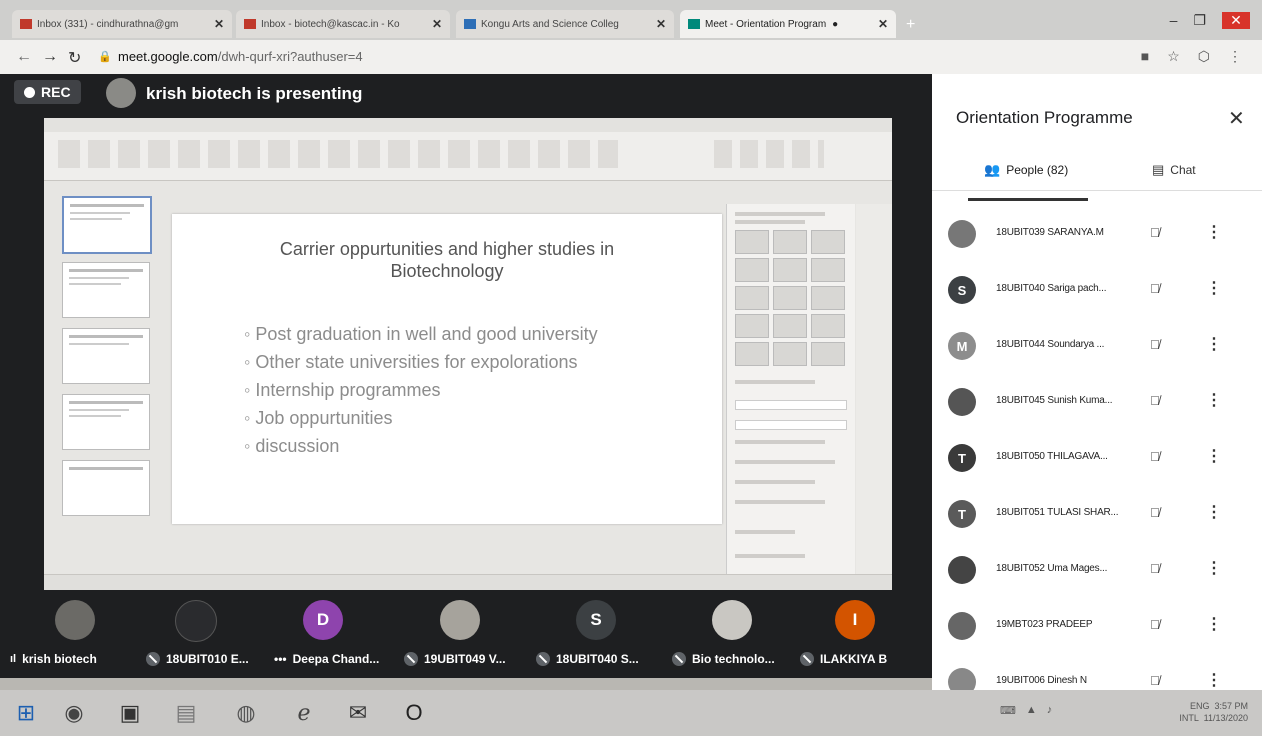 This screenshot has height=736, width=1262. Describe the element at coordinates (50, 57) in the screenshot. I see `forward-icon: →` at that location.